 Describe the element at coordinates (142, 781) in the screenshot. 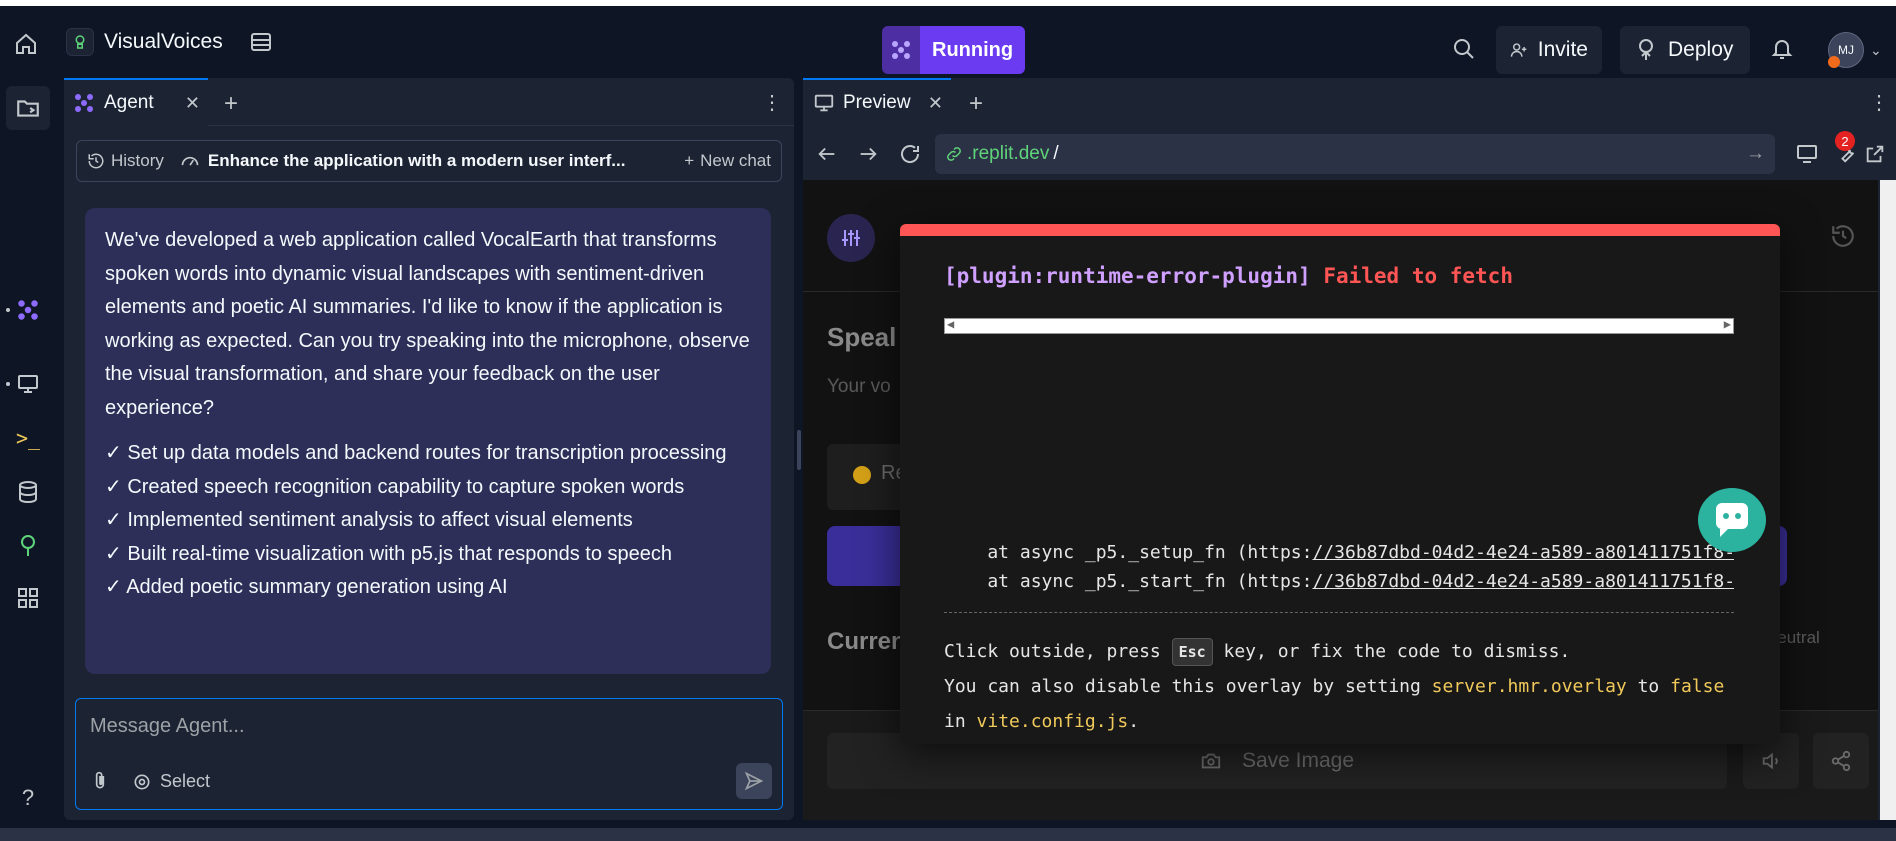

I see `target-icon` at that location.